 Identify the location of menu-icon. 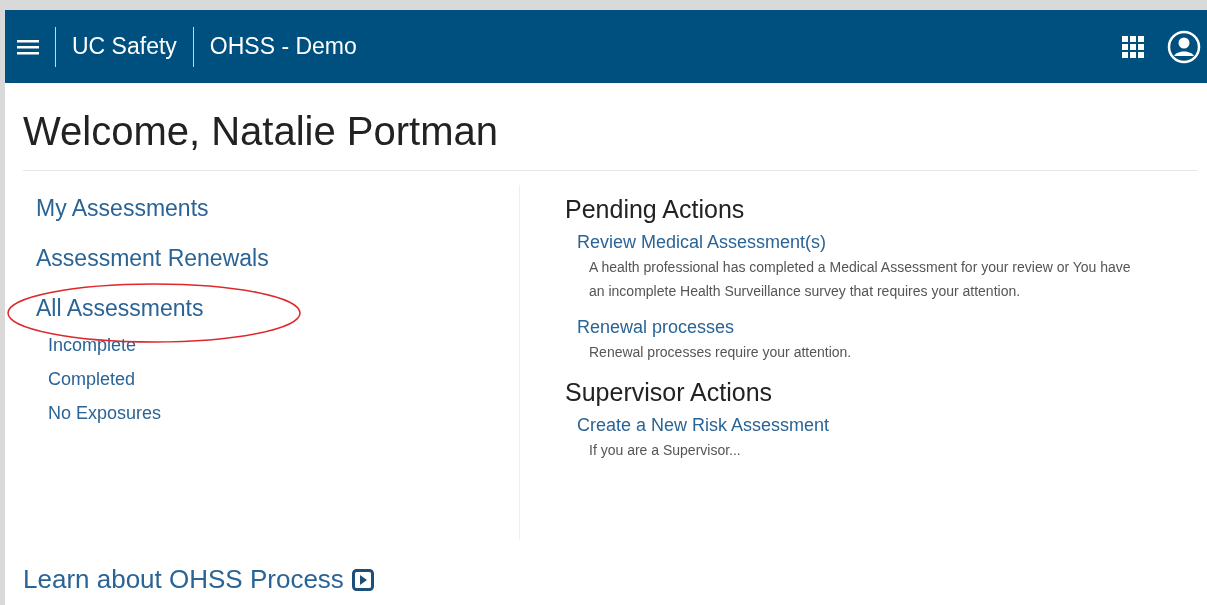
(28, 46).